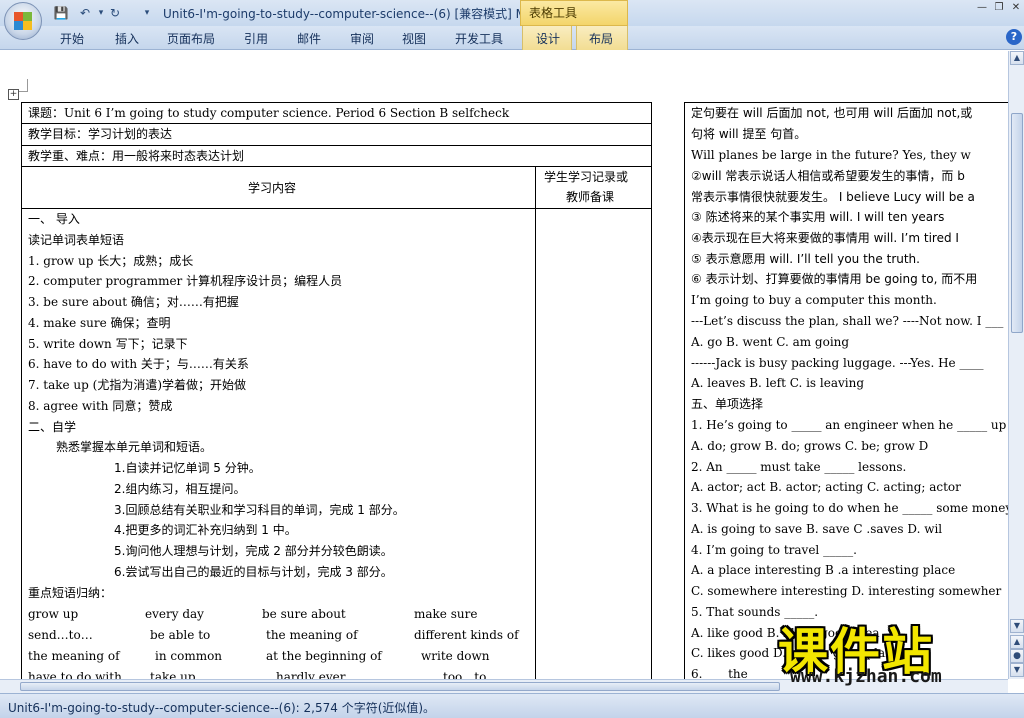  What do you see at coordinates (53, 614) in the screenshot?
I see `phrase-cell: grow up` at bounding box center [53, 614].